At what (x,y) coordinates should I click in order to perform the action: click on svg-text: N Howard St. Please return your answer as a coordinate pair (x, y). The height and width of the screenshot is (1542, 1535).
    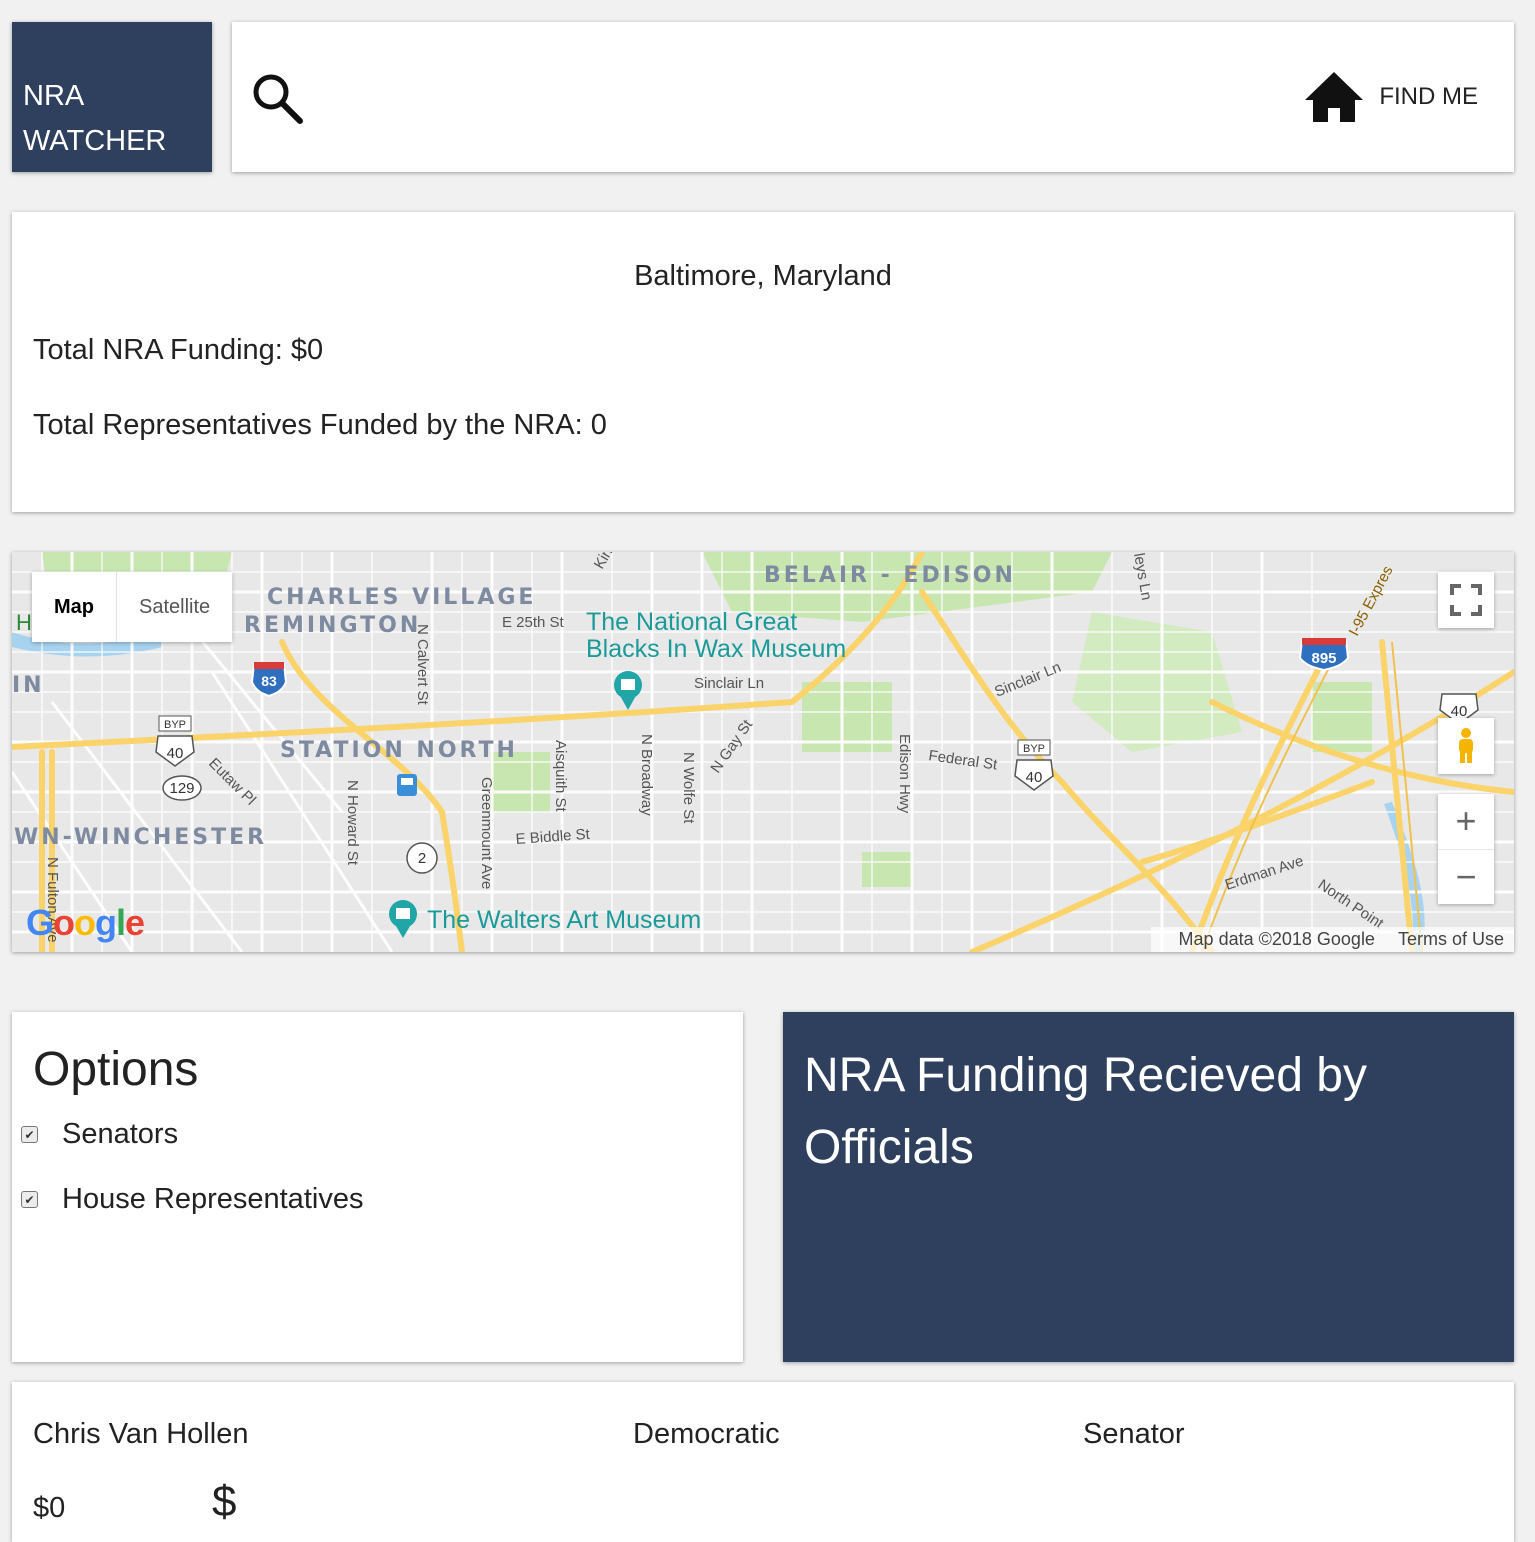
    Looking at the image, I should click on (352, 823).